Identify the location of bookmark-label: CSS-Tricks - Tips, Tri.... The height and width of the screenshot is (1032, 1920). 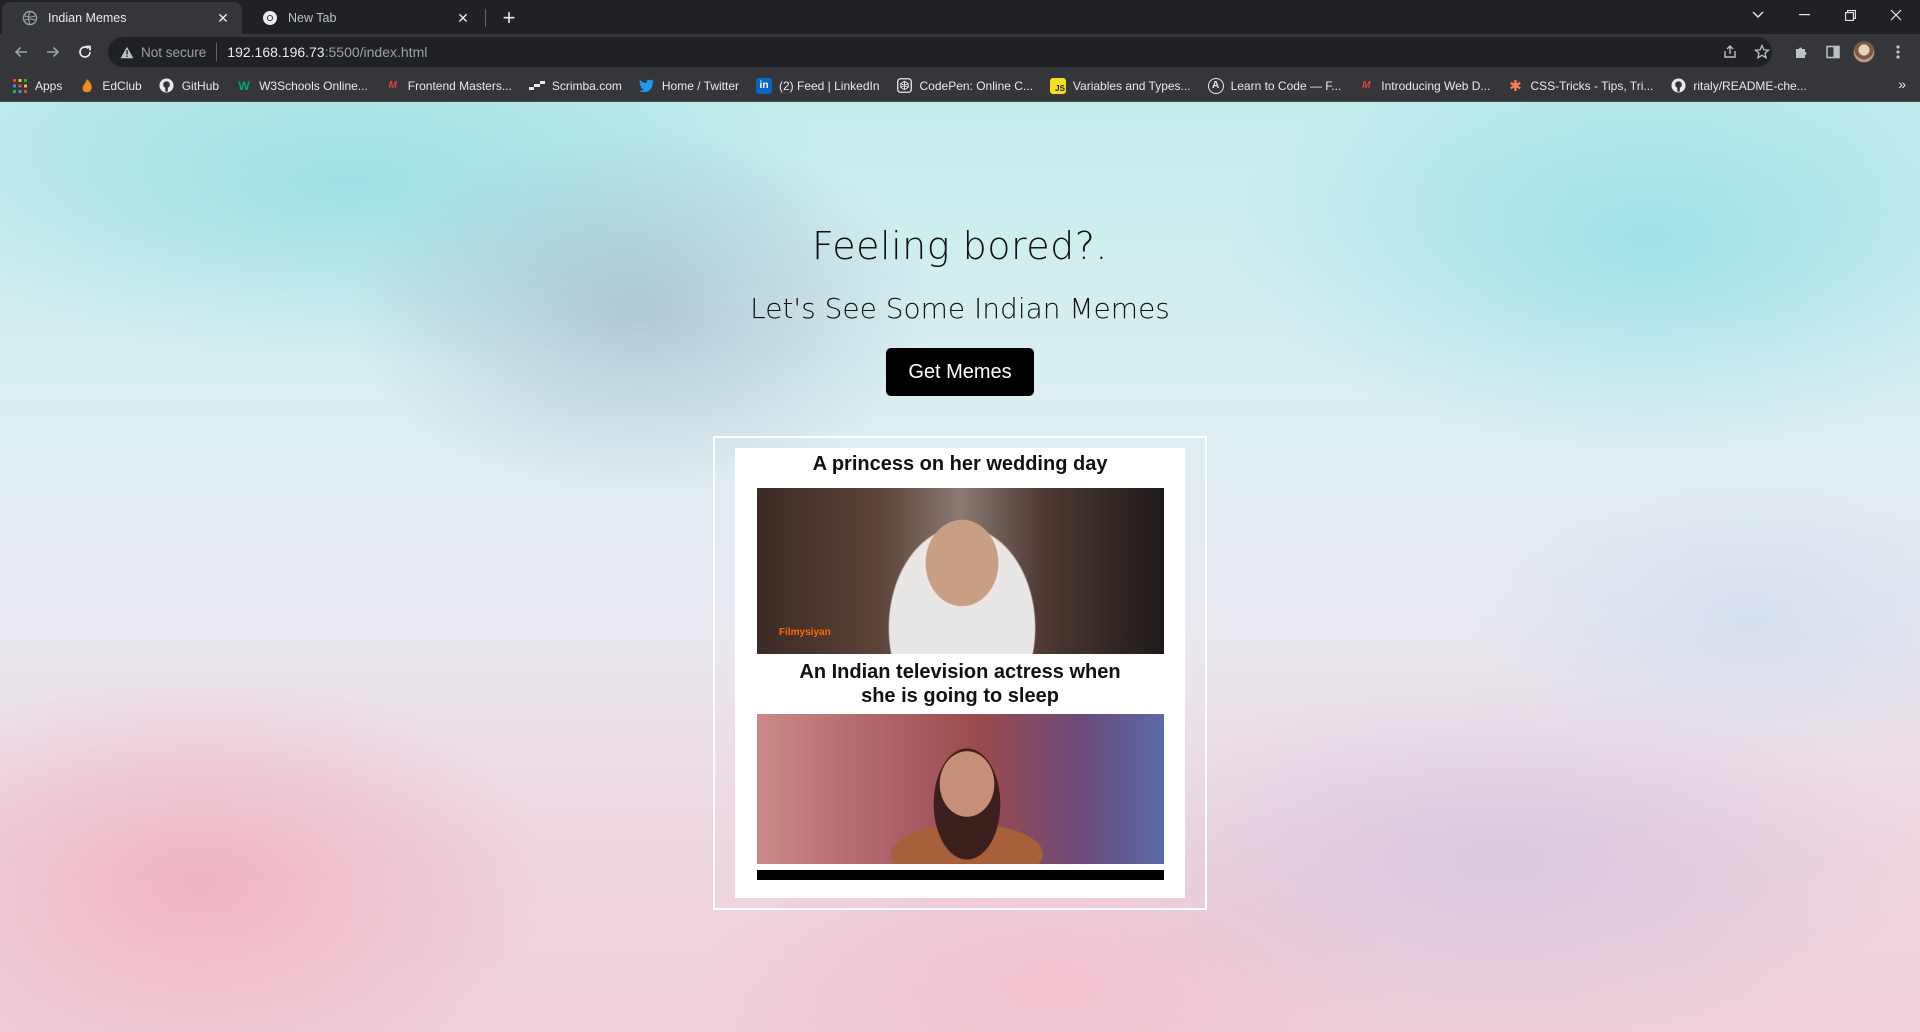
(1592, 85).